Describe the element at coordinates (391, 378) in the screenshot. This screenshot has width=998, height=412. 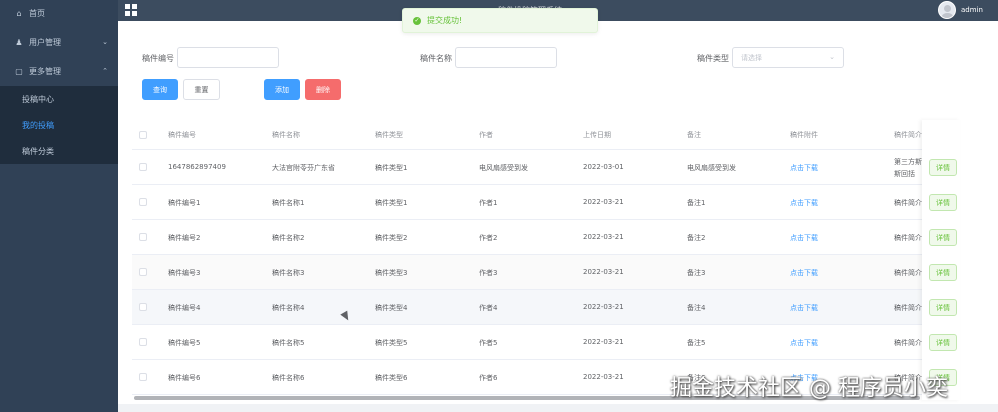
I see `table-cell: 稿件类型6` at that location.